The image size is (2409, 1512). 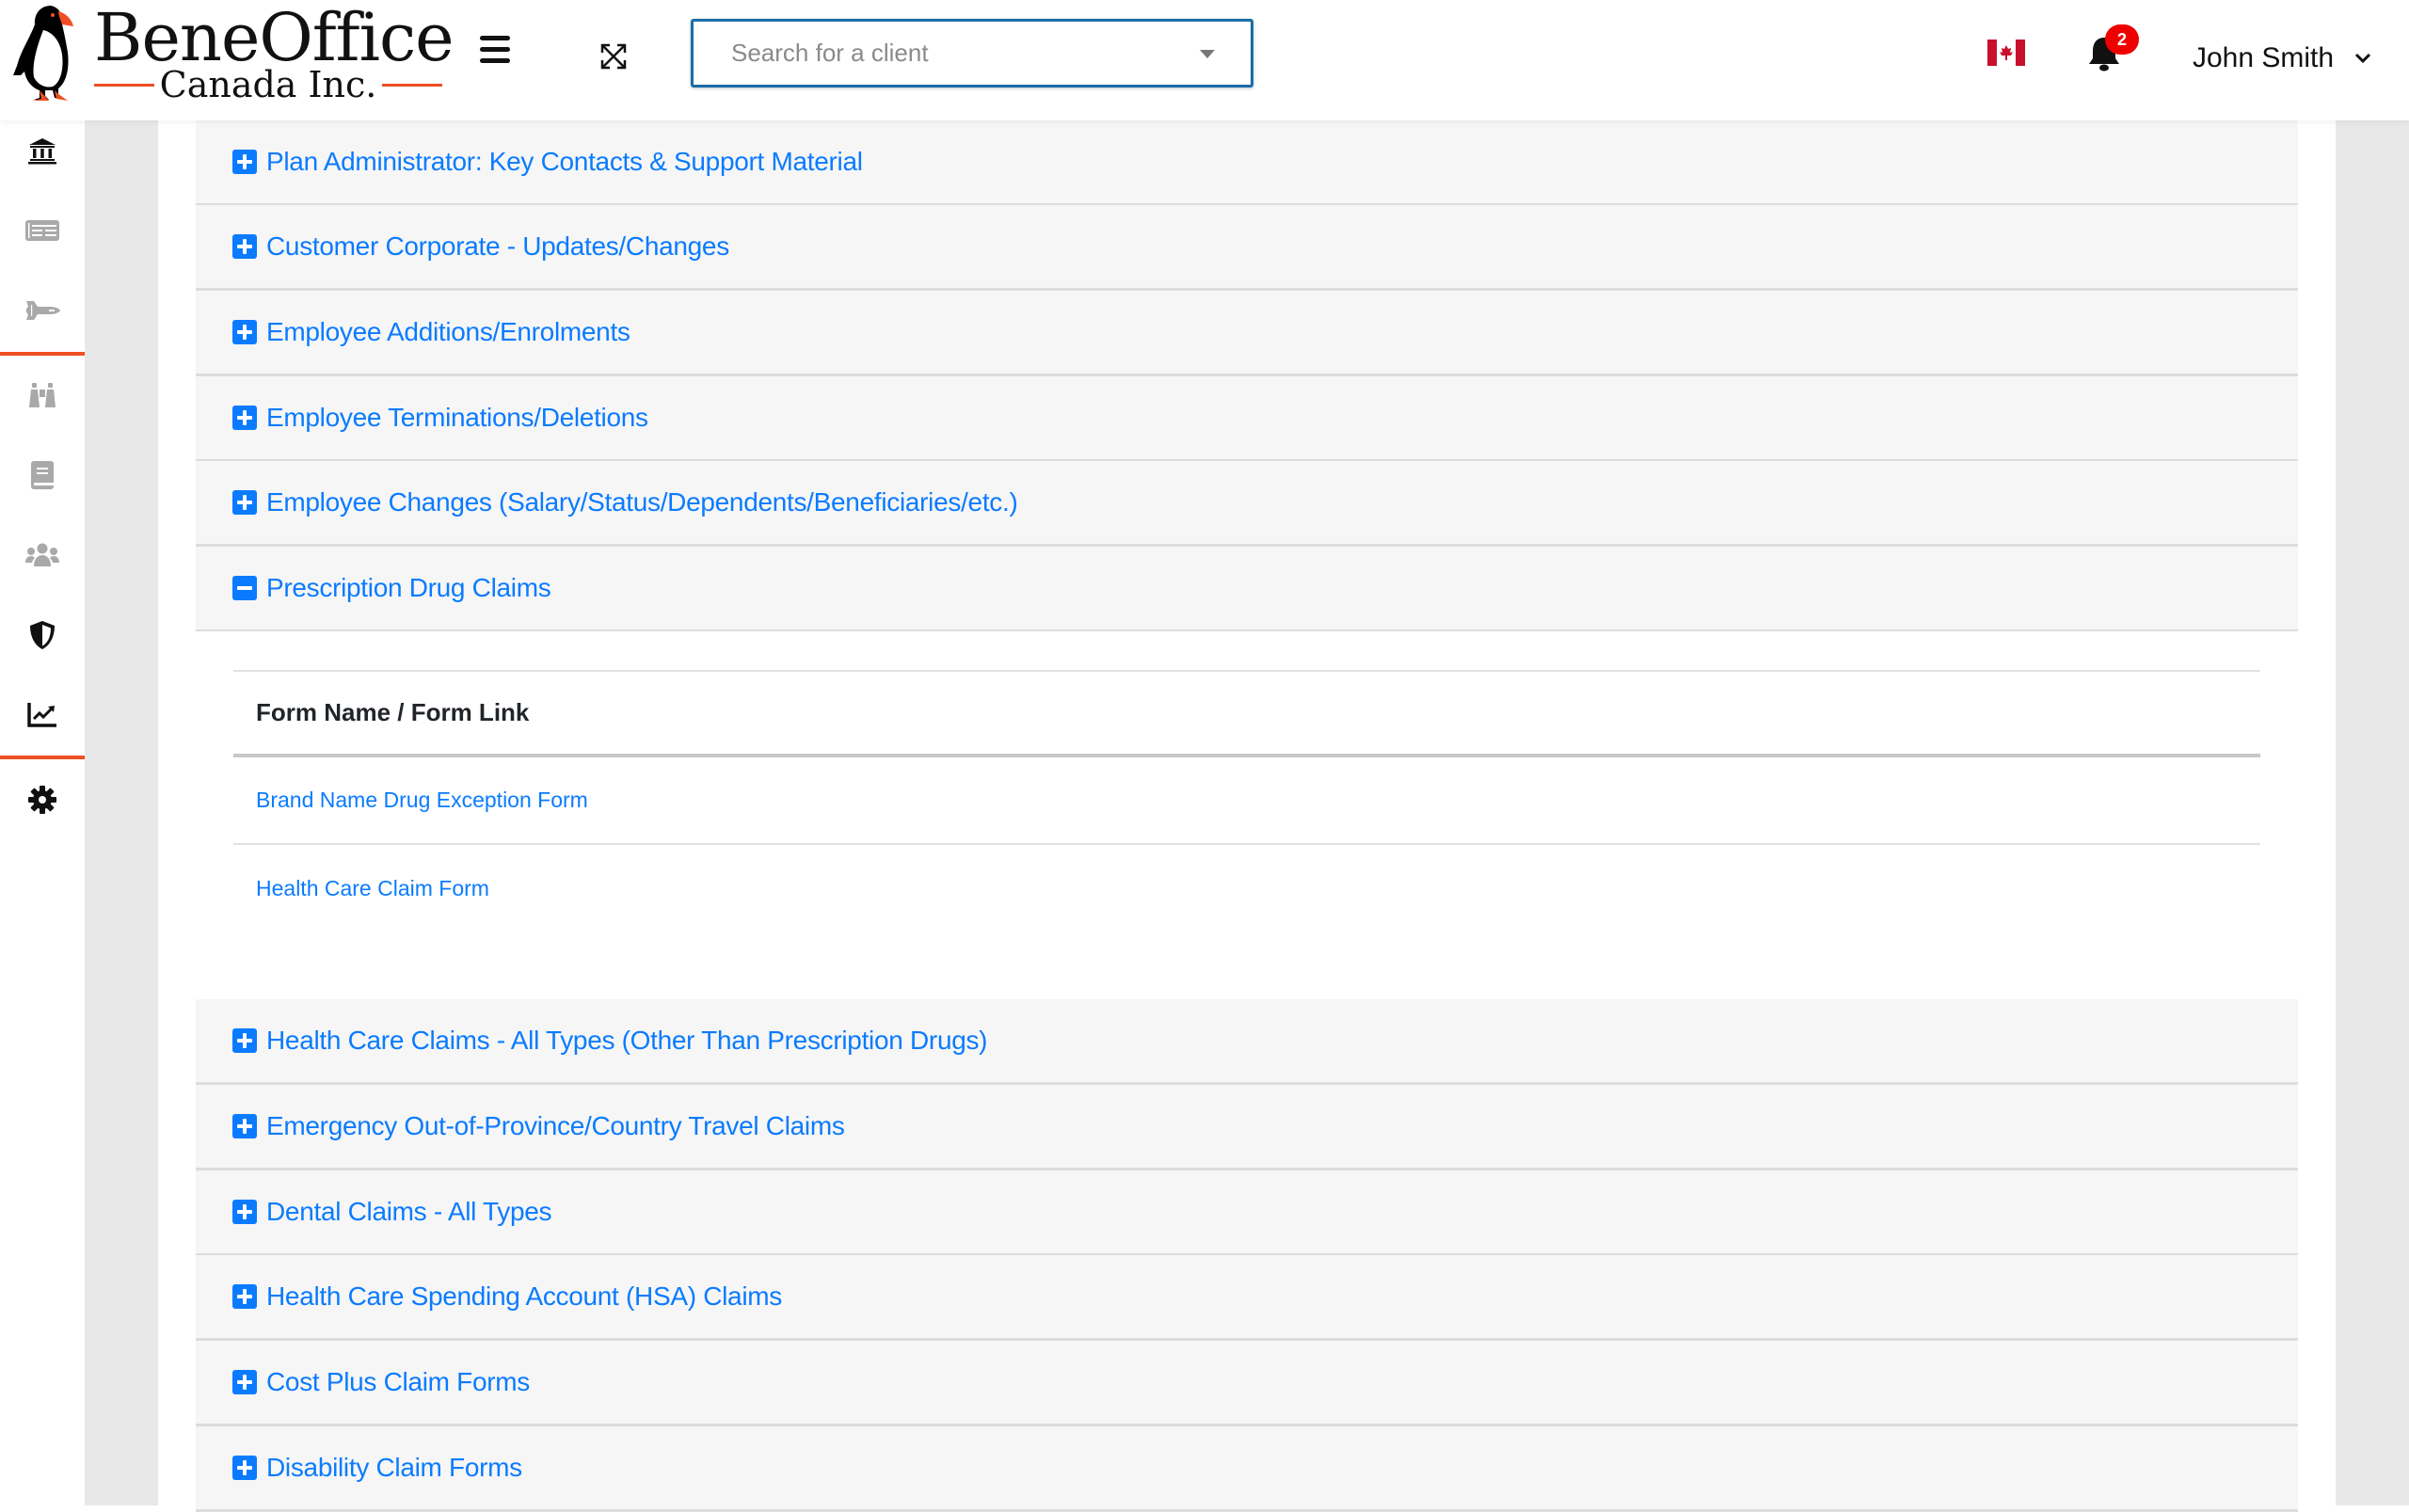 I want to click on language-switcher, so click(x=2006, y=53).